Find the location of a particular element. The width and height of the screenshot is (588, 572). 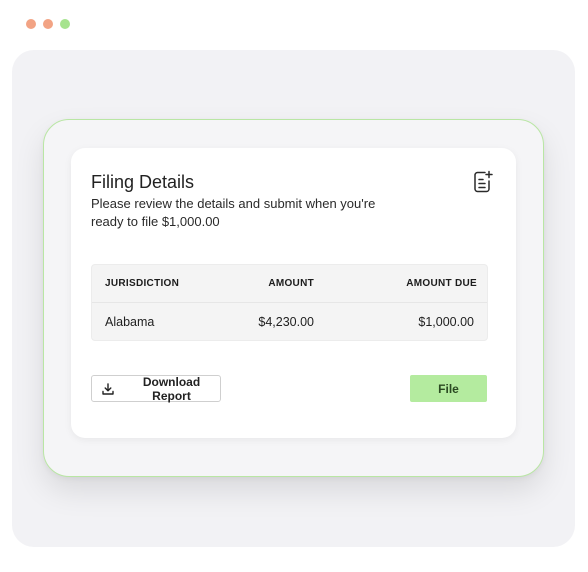

window-controls is located at coordinates (48, 24).